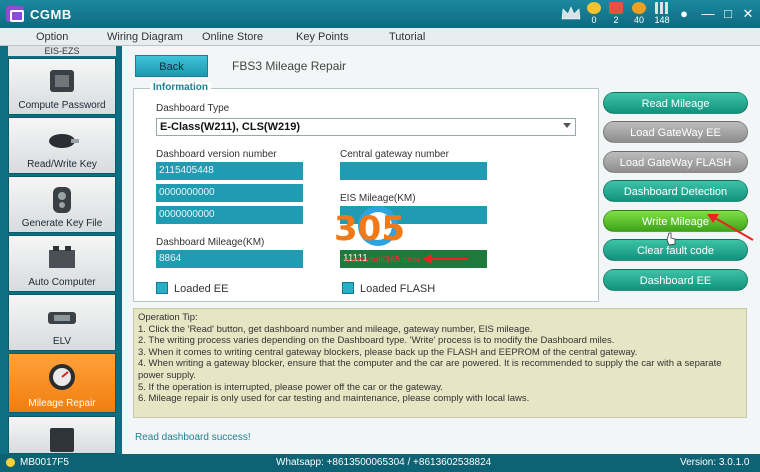  What do you see at coordinates (229, 215) in the screenshot?
I see `dashboard-version-field-3: 0000000000` at bounding box center [229, 215].